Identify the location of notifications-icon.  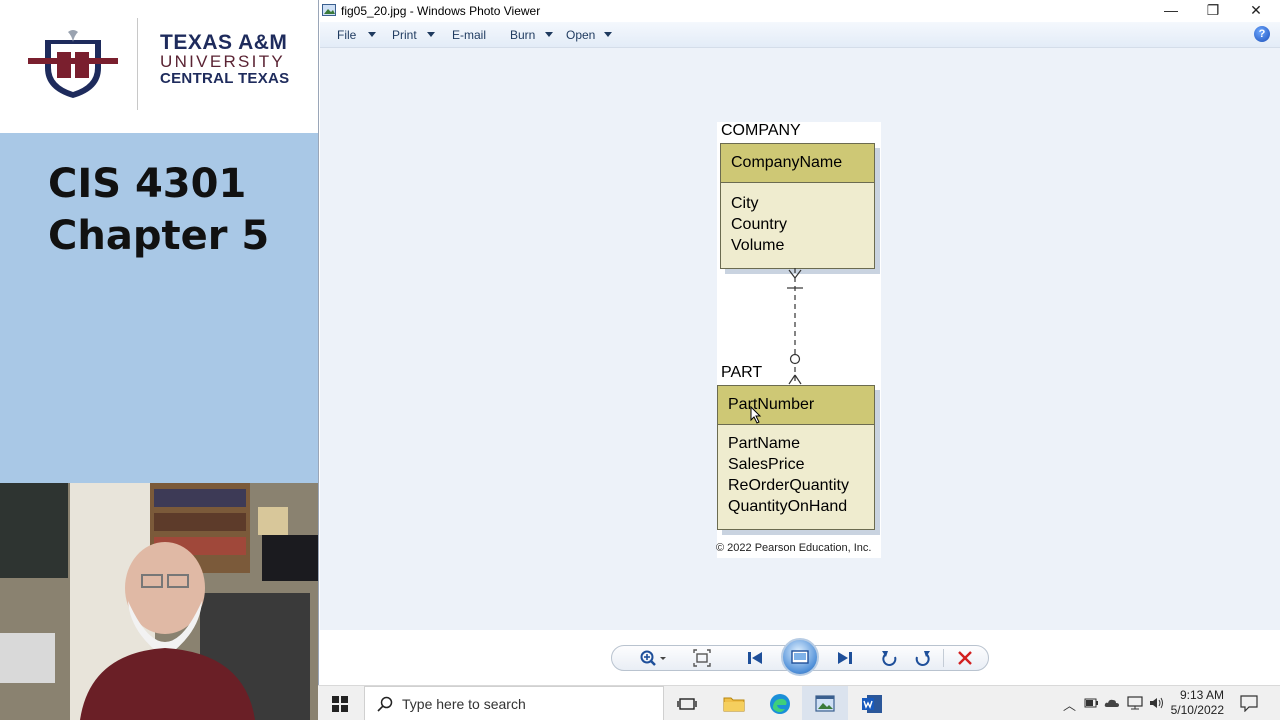
(1249, 703).